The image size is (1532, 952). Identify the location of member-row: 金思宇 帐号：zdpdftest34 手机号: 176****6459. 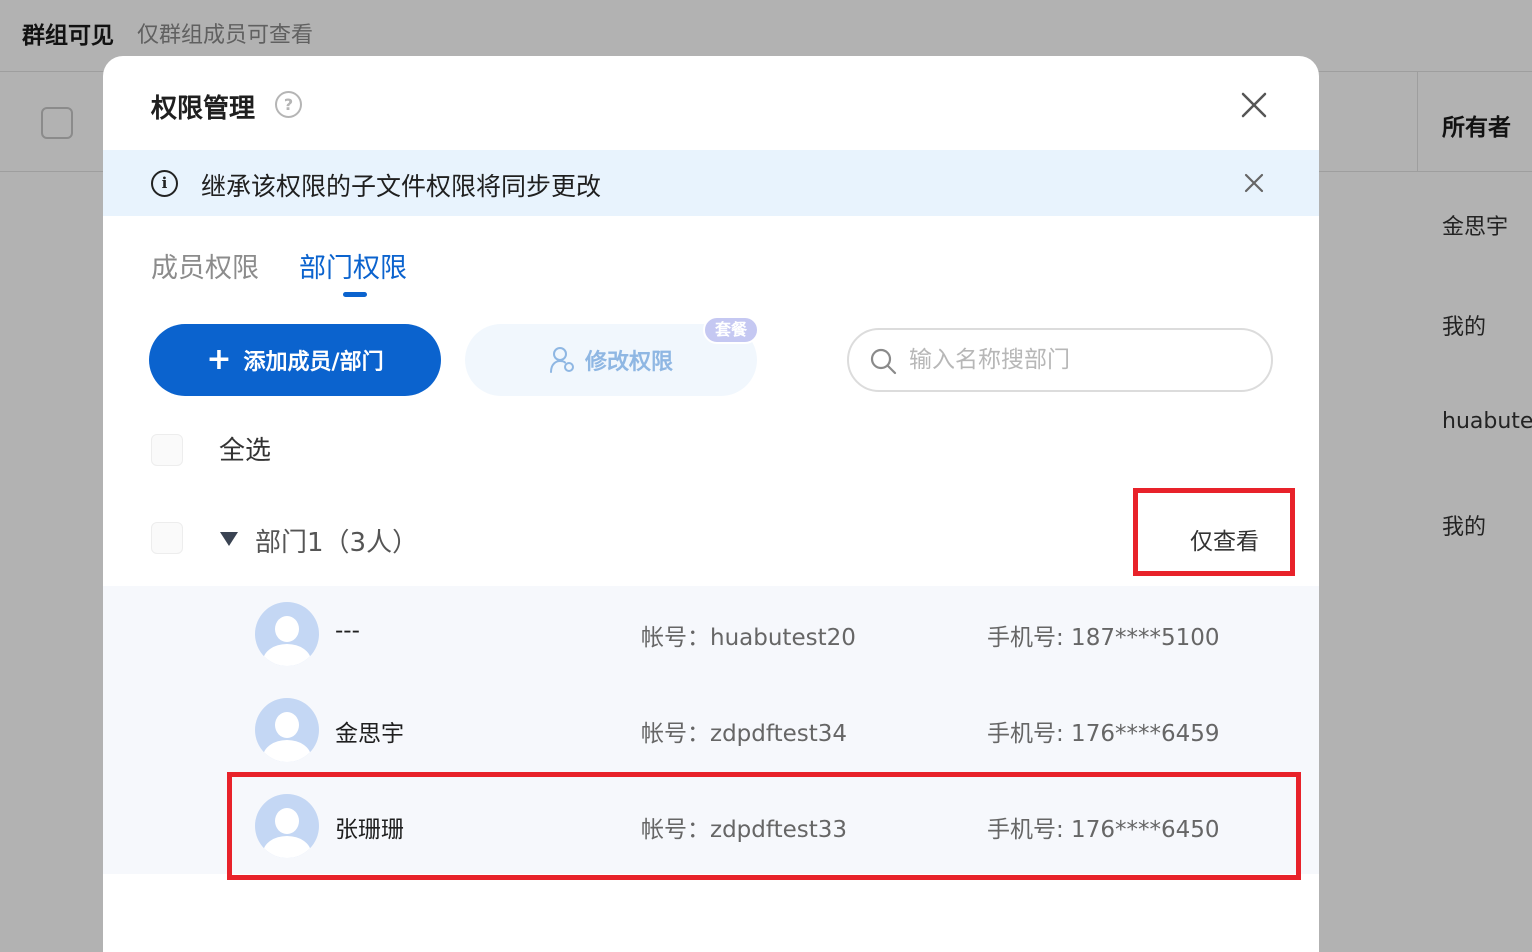
(711, 730).